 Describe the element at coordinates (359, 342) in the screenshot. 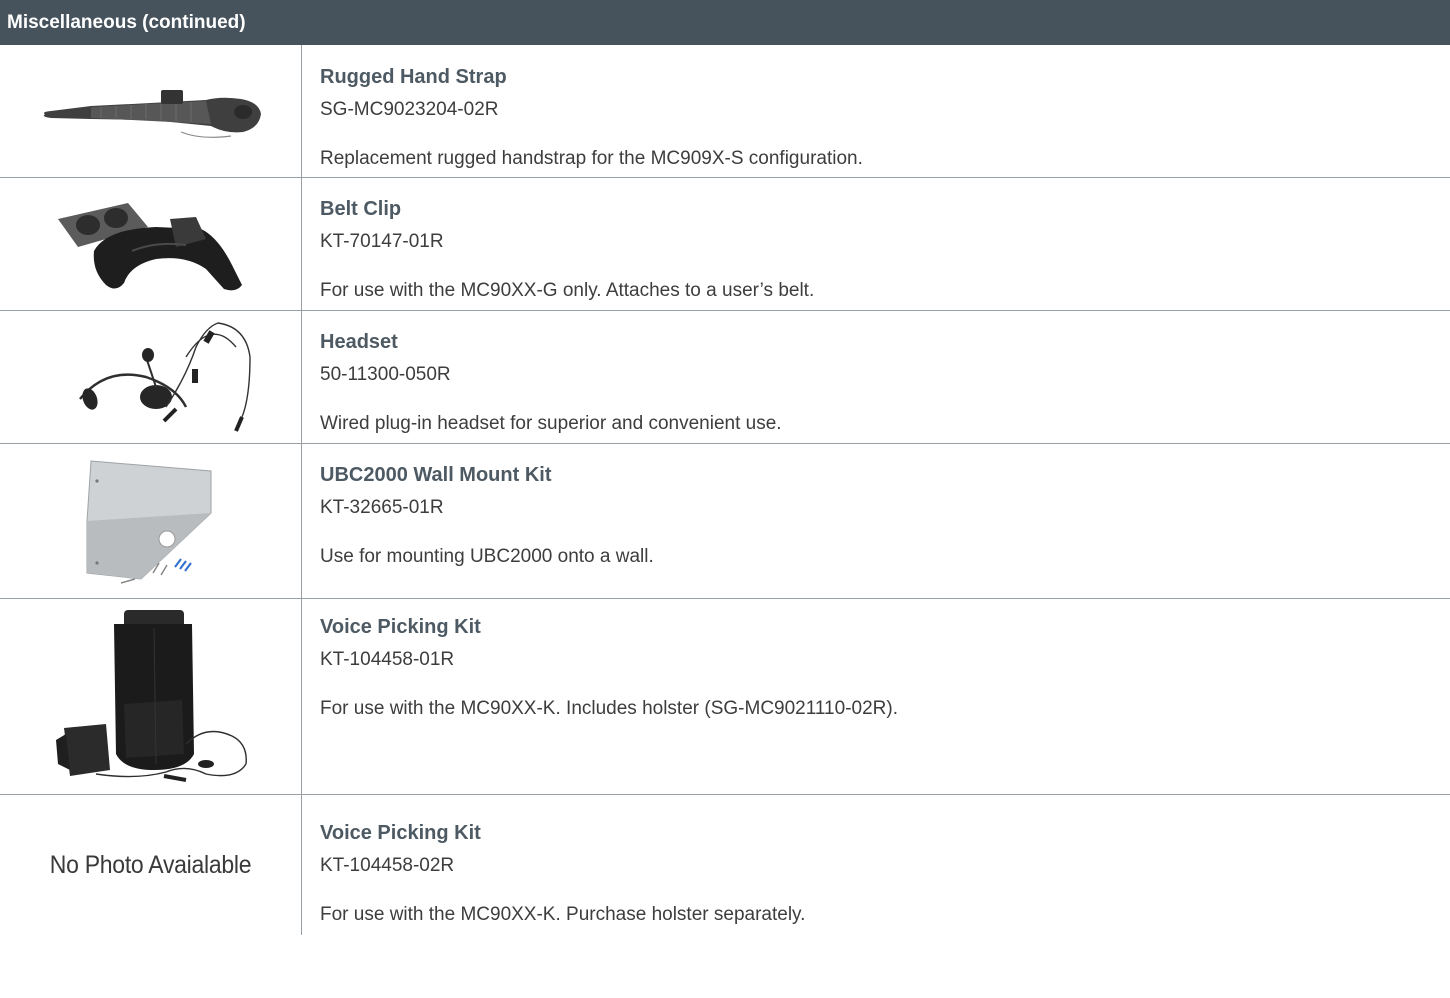

I see `item-title: Headset` at that location.